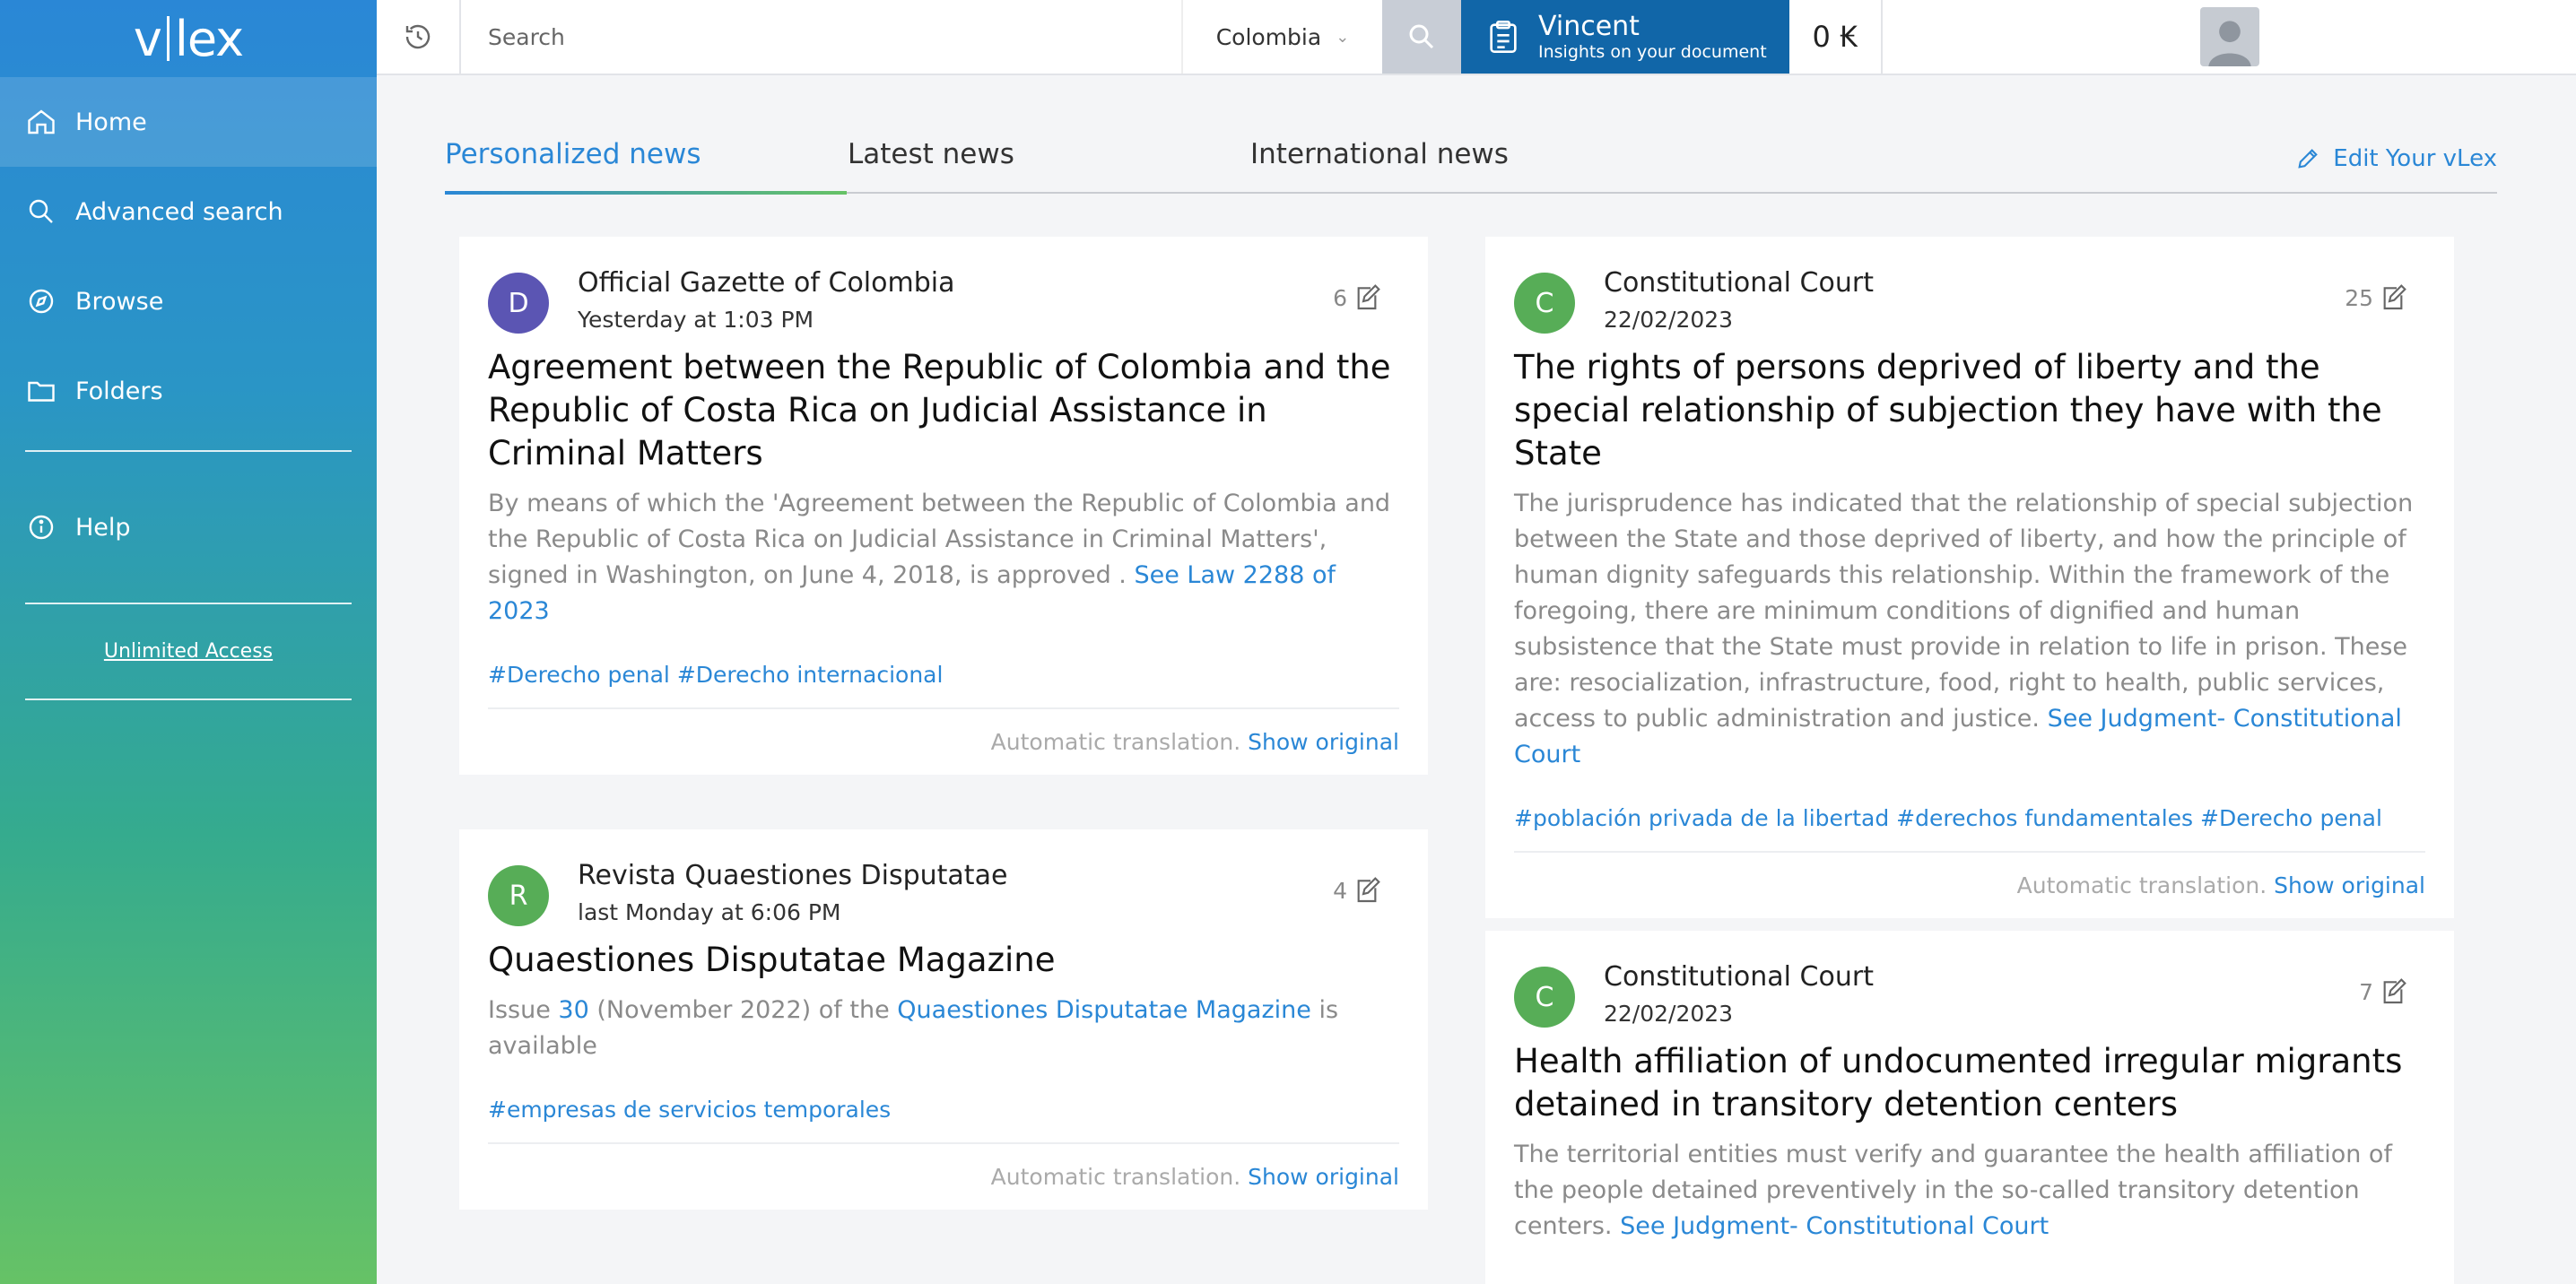 This screenshot has width=2576, height=1284. Describe the element at coordinates (943, 1120) in the screenshot. I see `tag-list: #empresas de servicios temporales` at that location.